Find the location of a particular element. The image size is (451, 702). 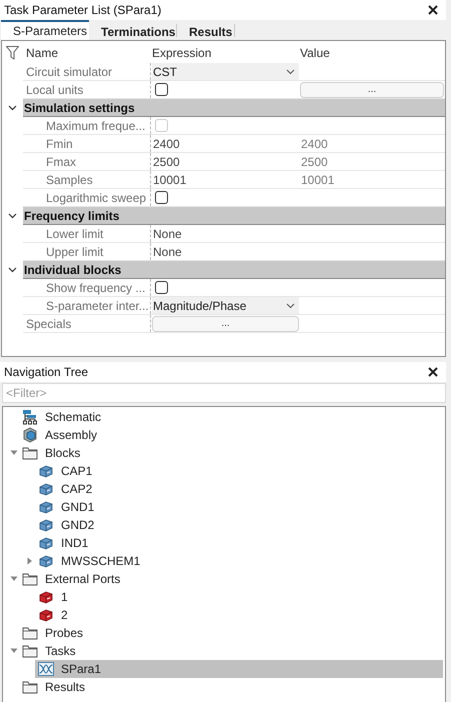

property-name: Local units is located at coordinates (55, 89).